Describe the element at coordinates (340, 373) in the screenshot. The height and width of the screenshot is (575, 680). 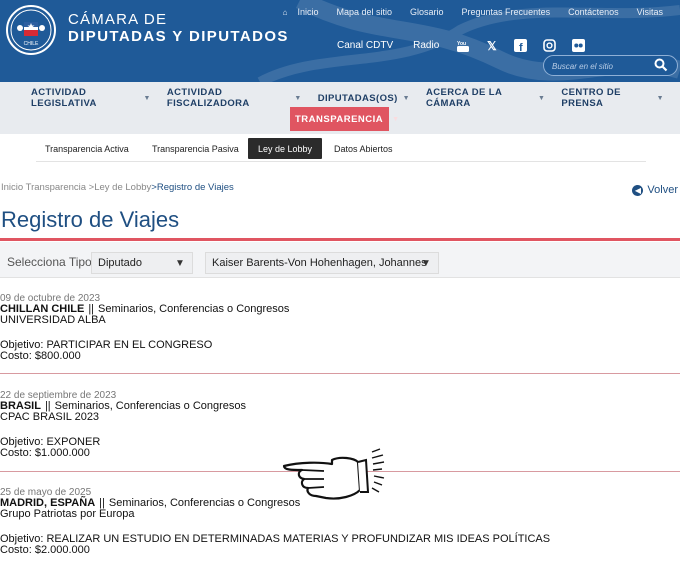
I see `trip-divider` at that location.